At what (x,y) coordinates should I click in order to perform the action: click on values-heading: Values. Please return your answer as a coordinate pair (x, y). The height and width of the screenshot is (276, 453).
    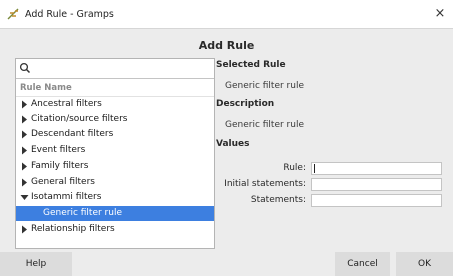
    Looking at the image, I should click on (233, 144).